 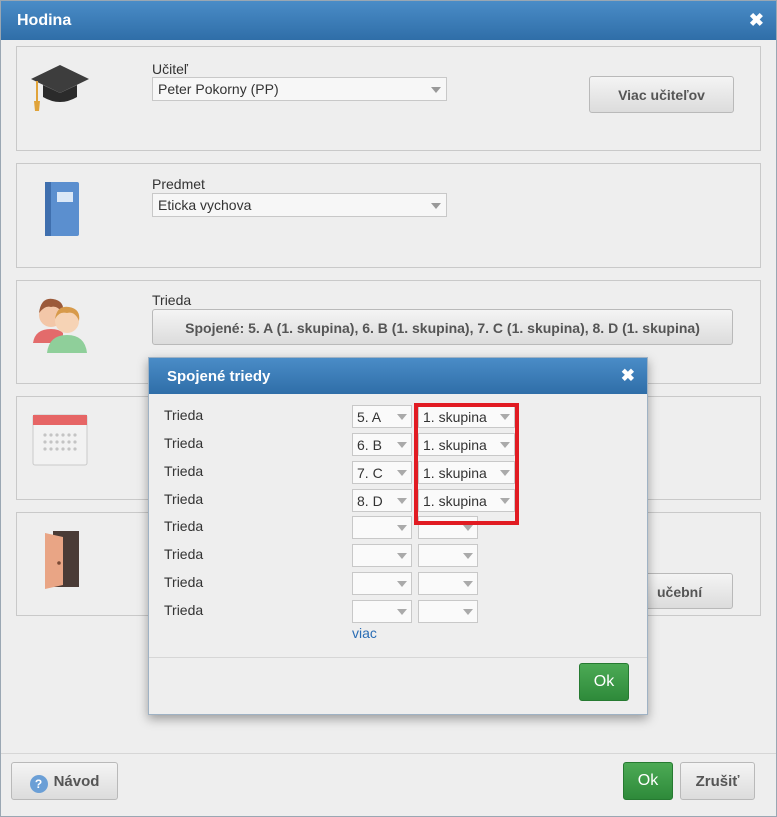 I want to click on class-select: 8. D, so click(x=382, y=500).